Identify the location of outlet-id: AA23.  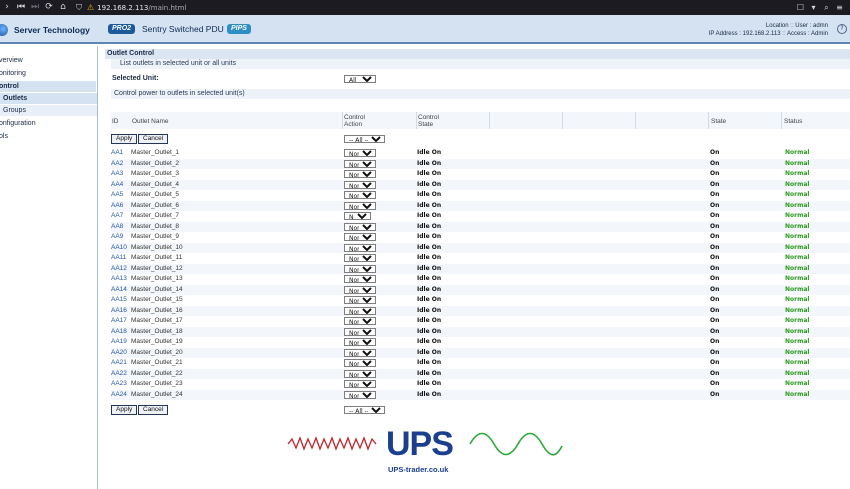
(119, 384).